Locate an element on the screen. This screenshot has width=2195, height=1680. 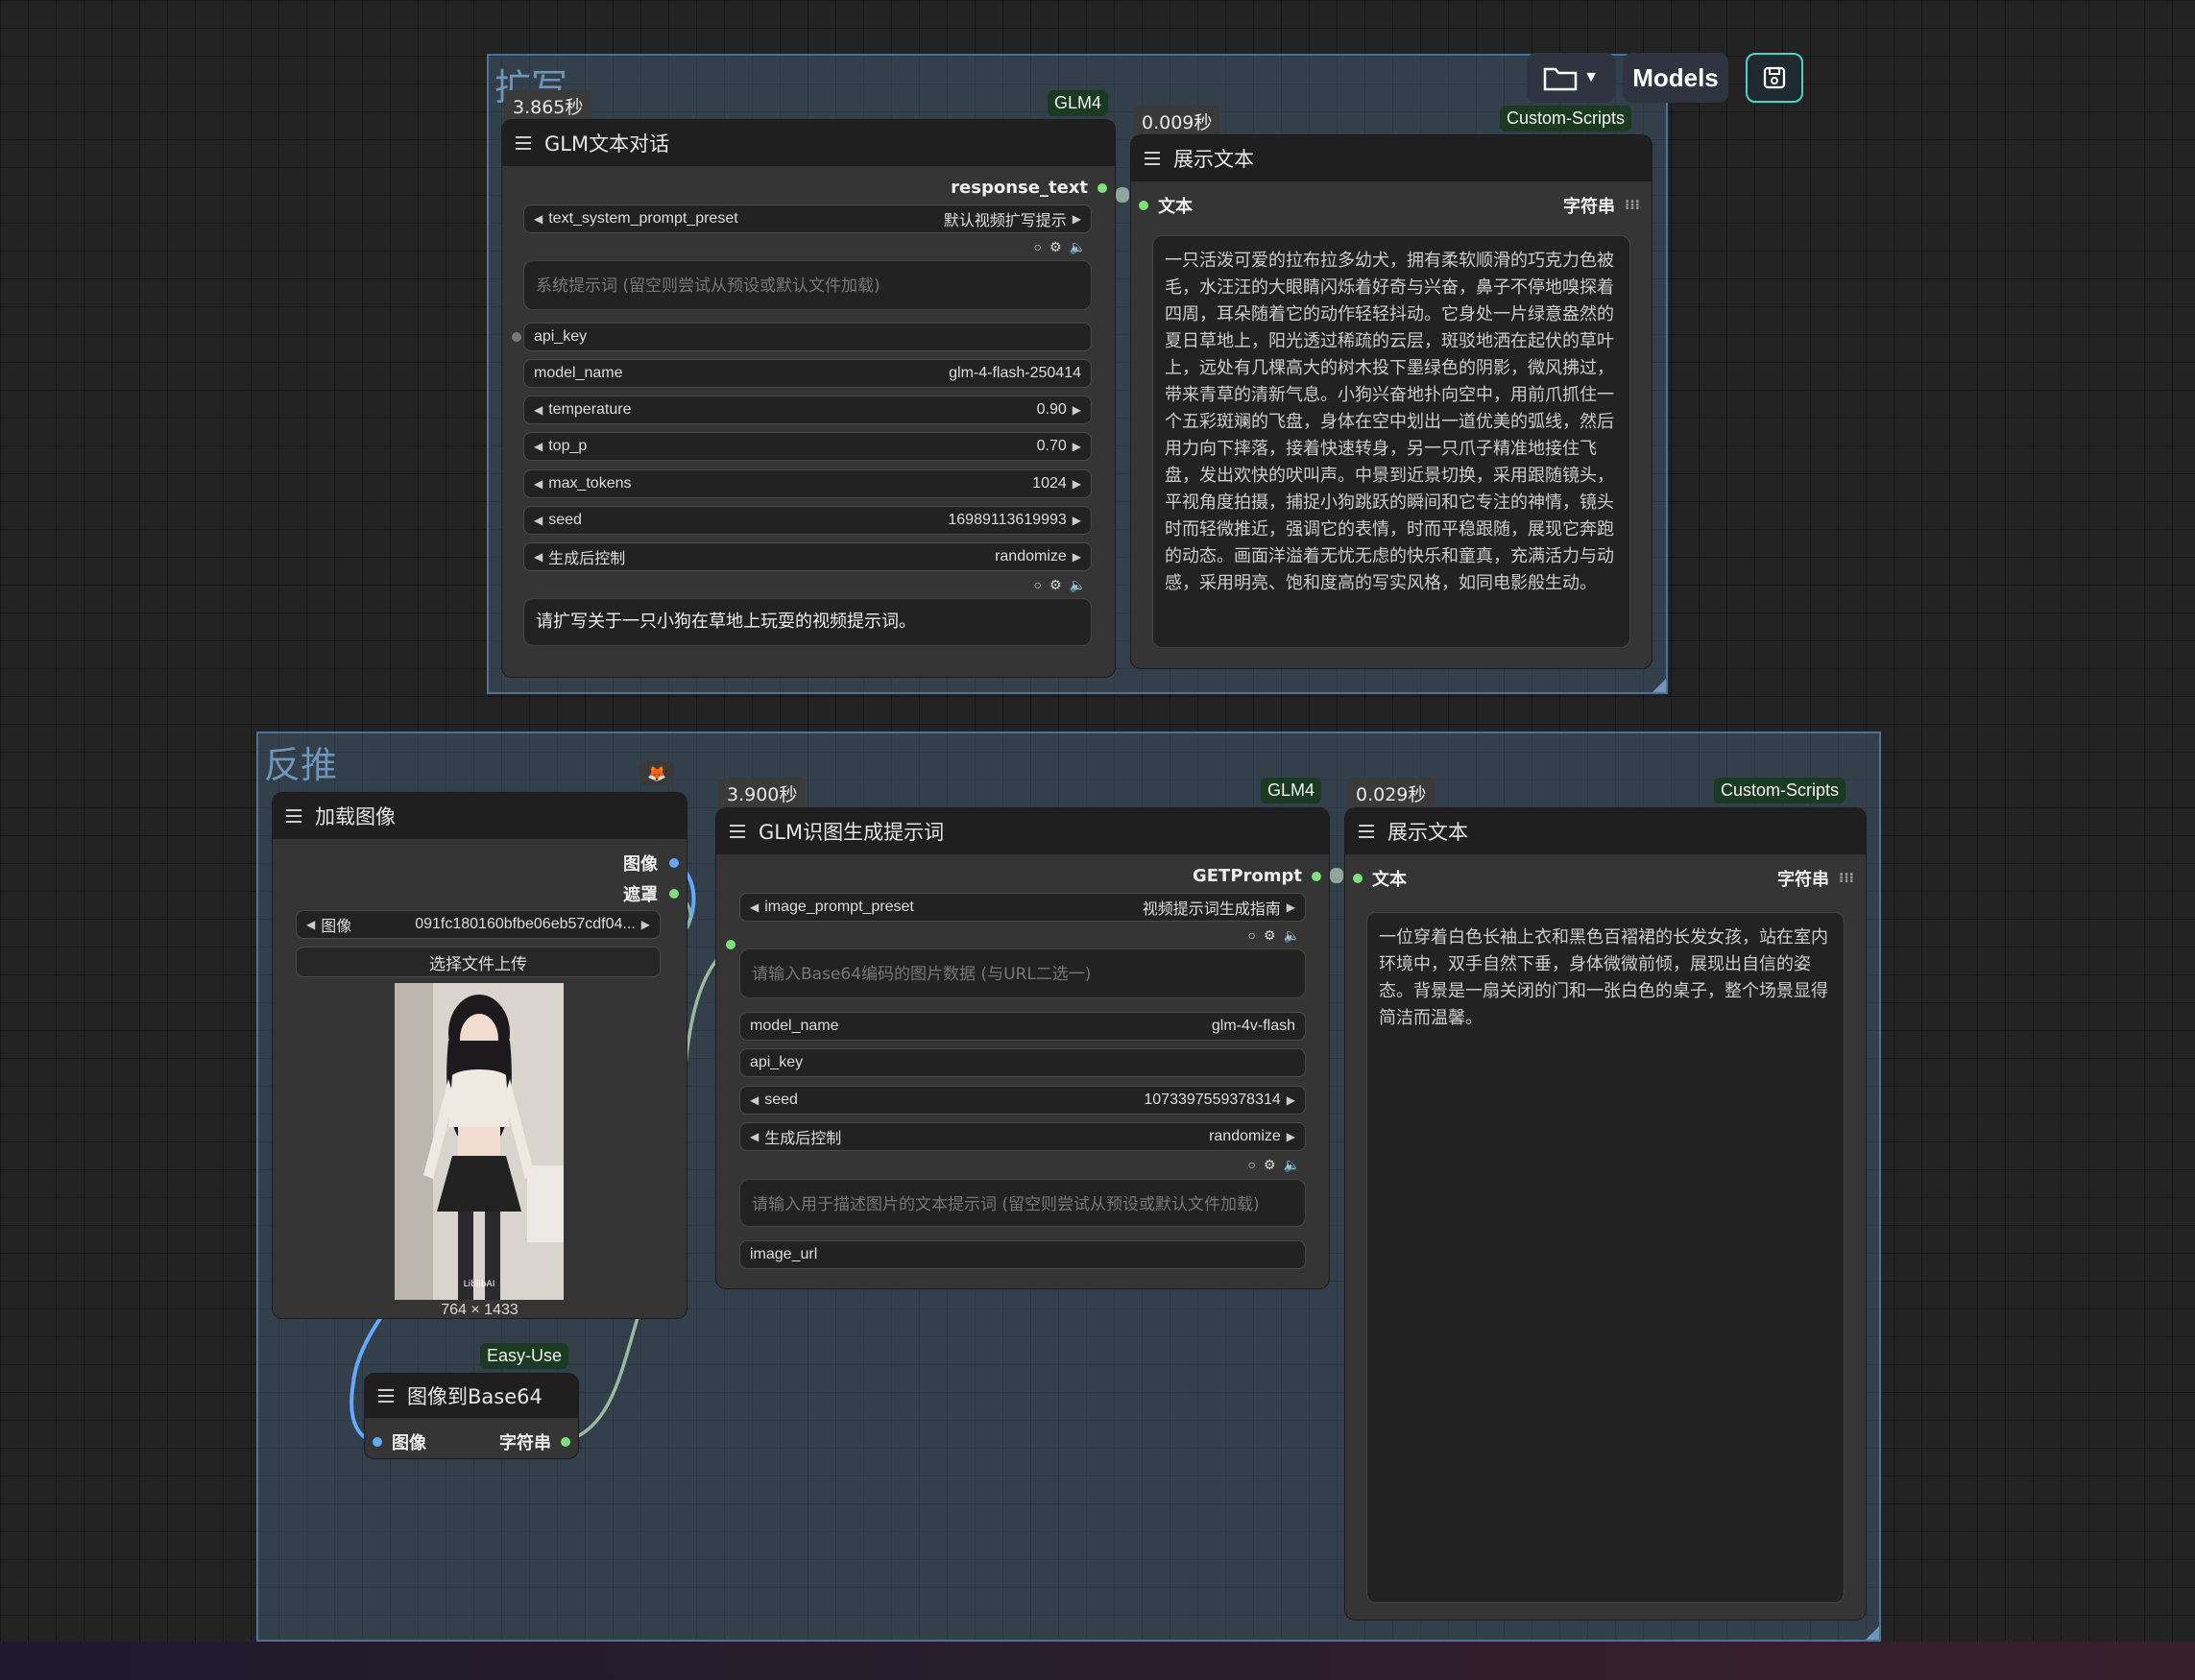
node-header: GLM识图生成提示词 is located at coordinates (1023, 831).